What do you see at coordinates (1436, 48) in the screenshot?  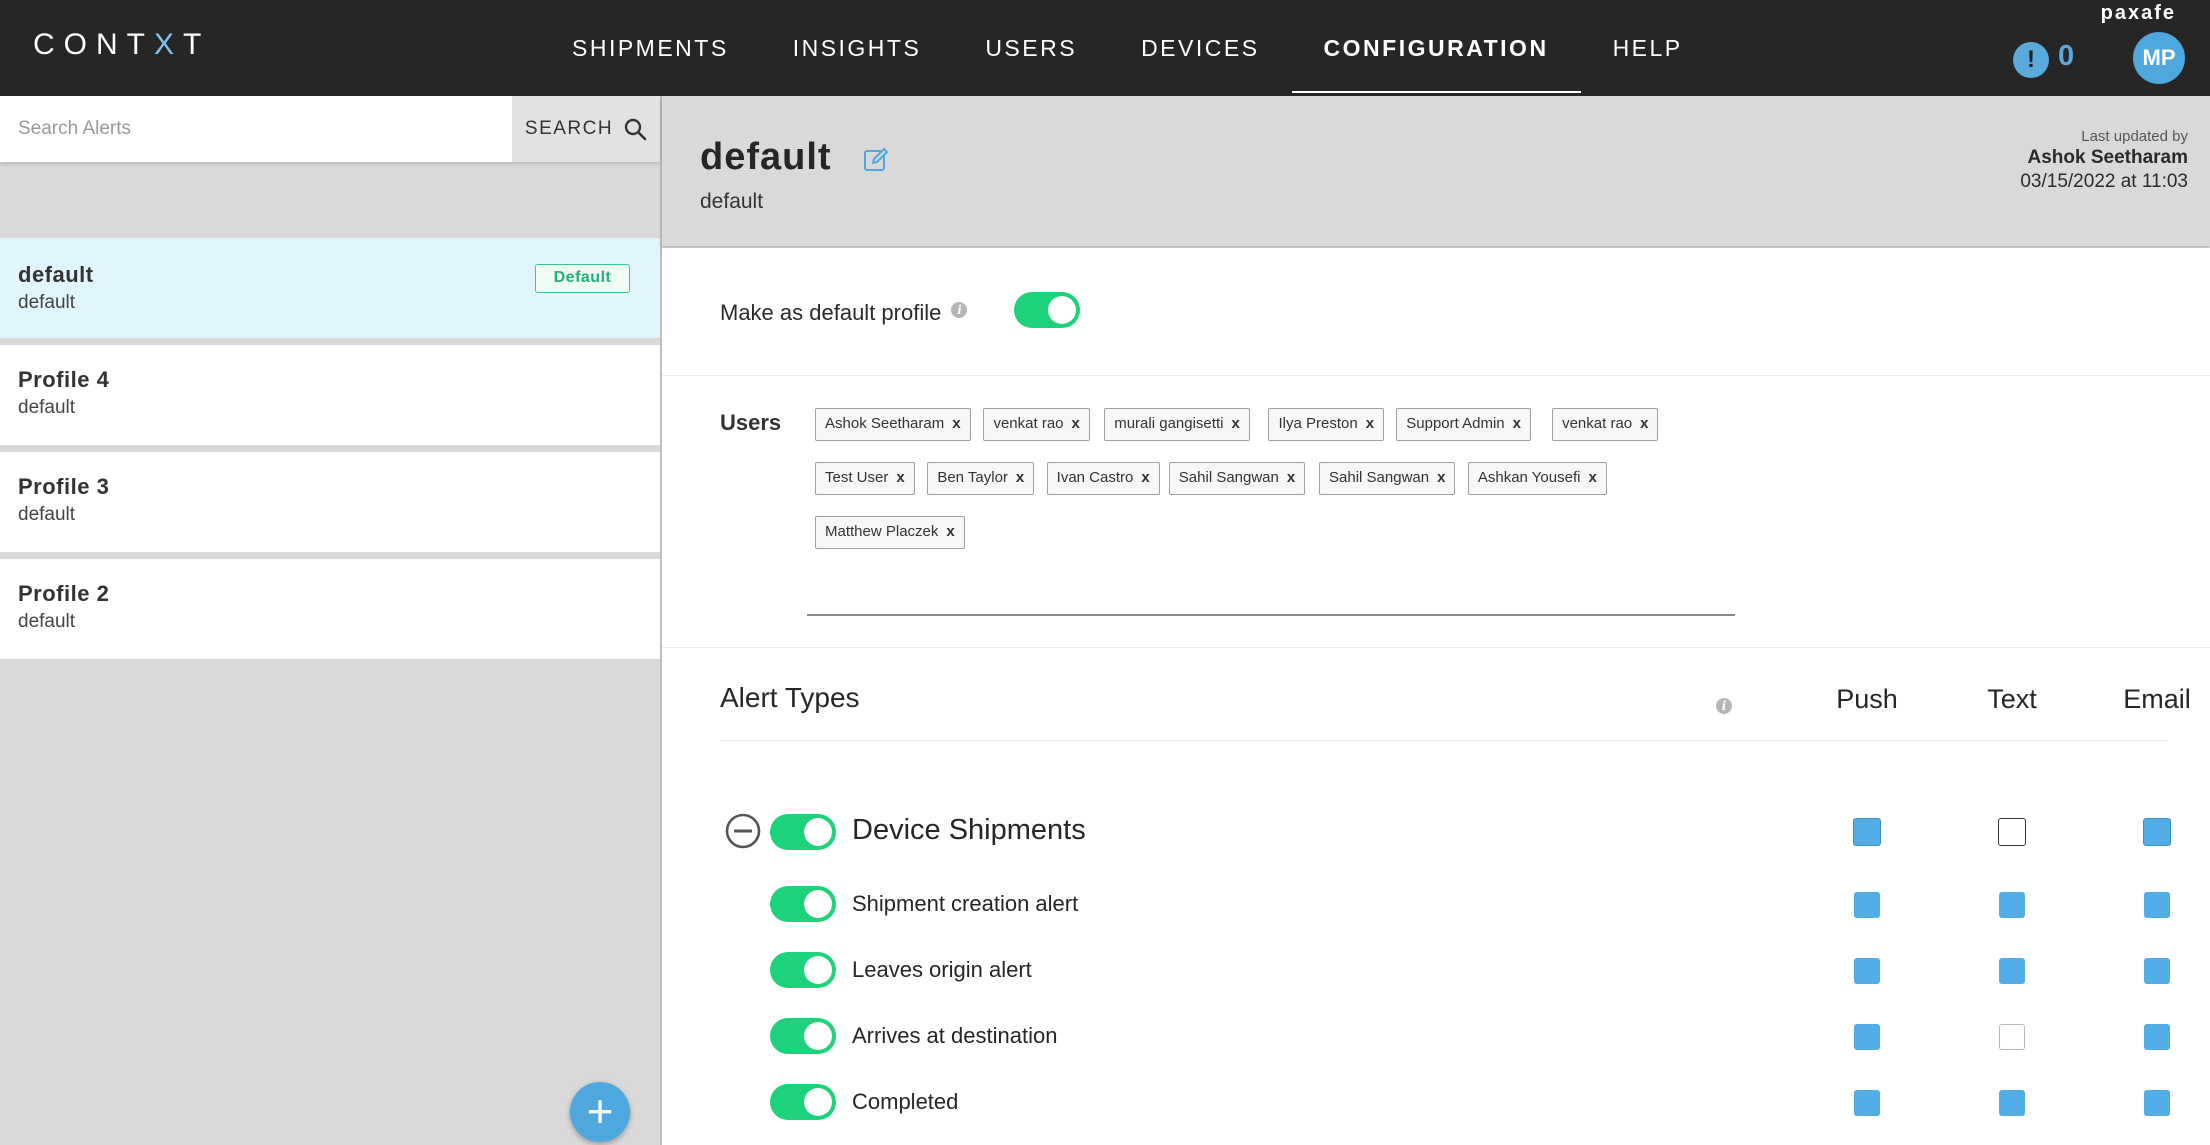 I see `nav-configuration: CONFIGURATION` at bounding box center [1436, 48].